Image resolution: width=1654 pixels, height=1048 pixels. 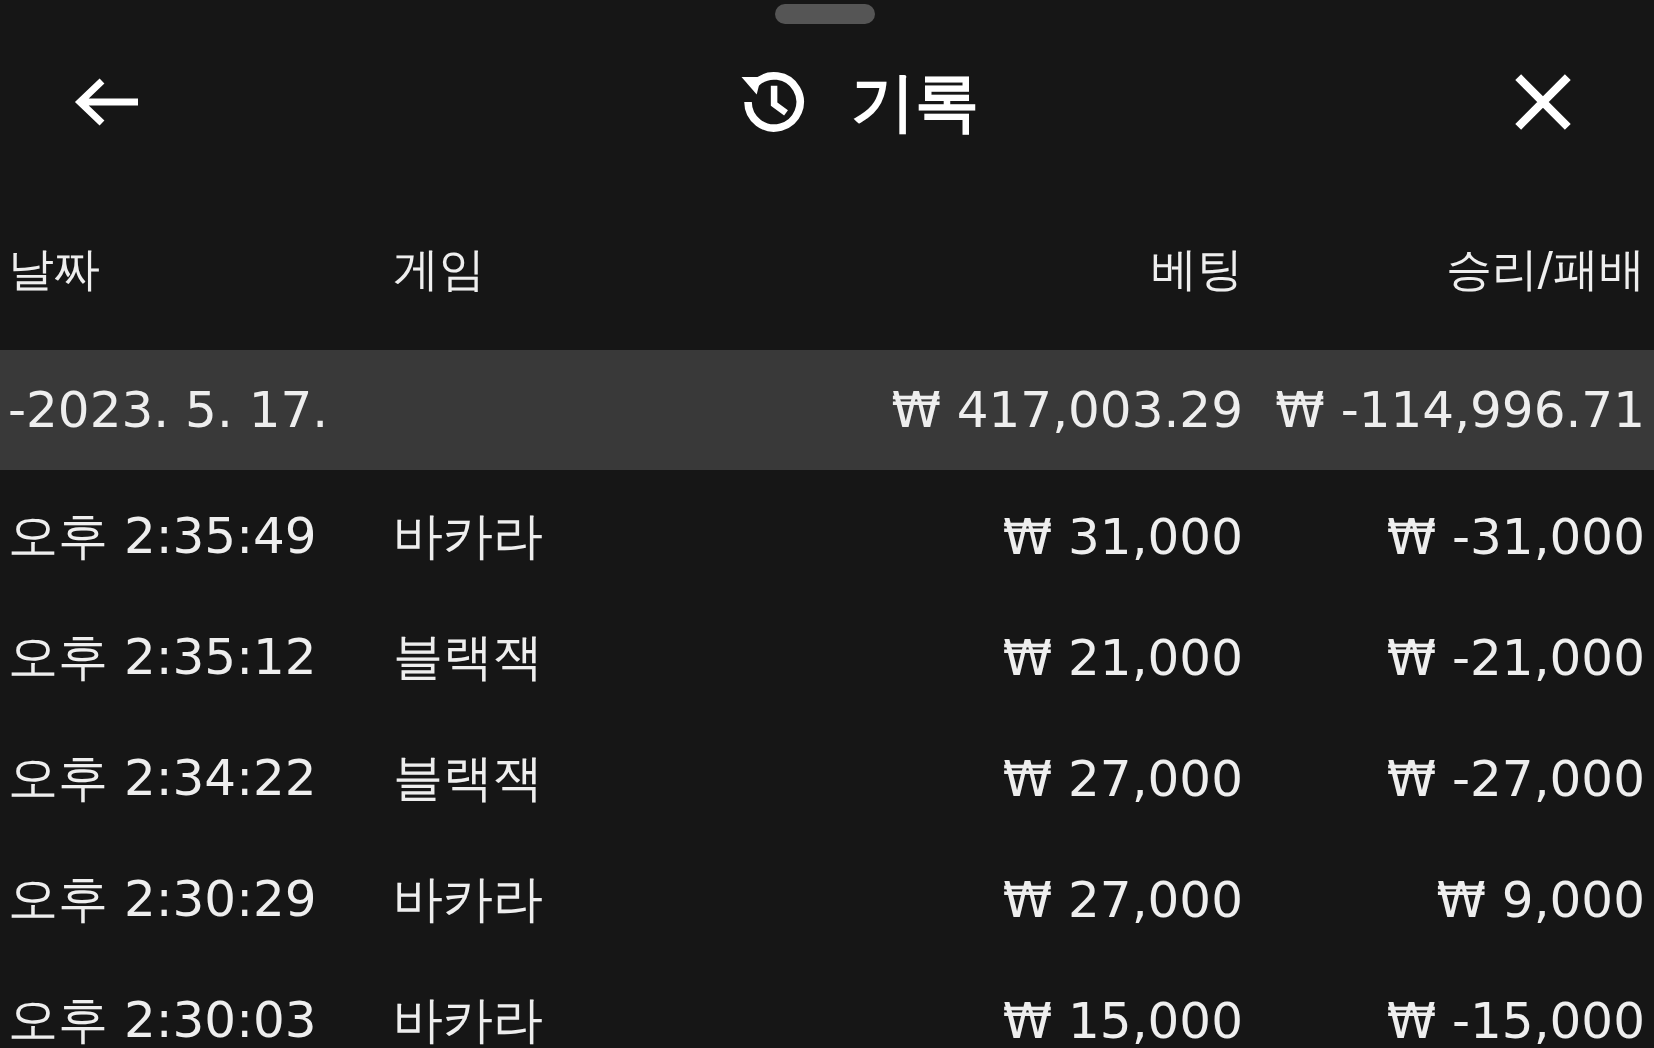 What do you see at coordinates (163, 778) in the screenshot?
I see `time-cell-text: 오후 2:34:22` at bounding box center [163, 778].